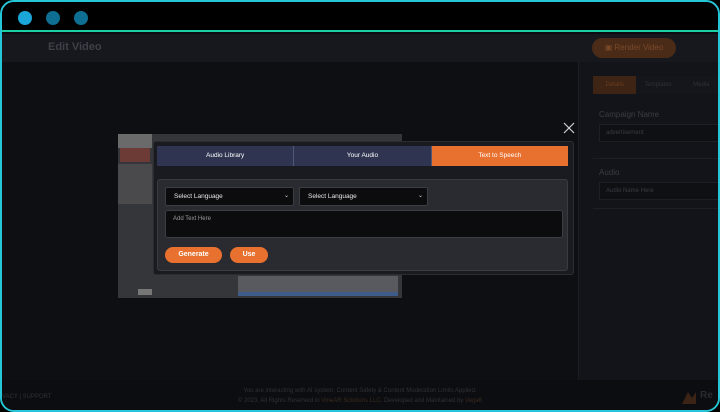 Image resolution: width=720 pixels, height=412 pixels. What do you see at coordinates (569, 128) in the screenshot?
I see `close-icon` at bounding box center [569, 128].